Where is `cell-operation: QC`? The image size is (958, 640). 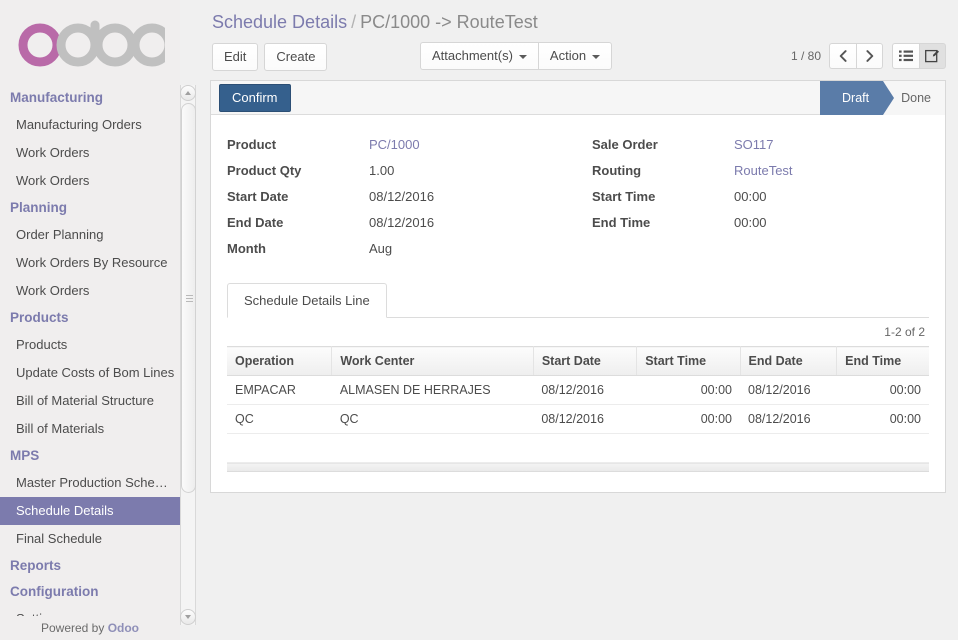 cell-operation: QC is located at coordinates (279, 419).